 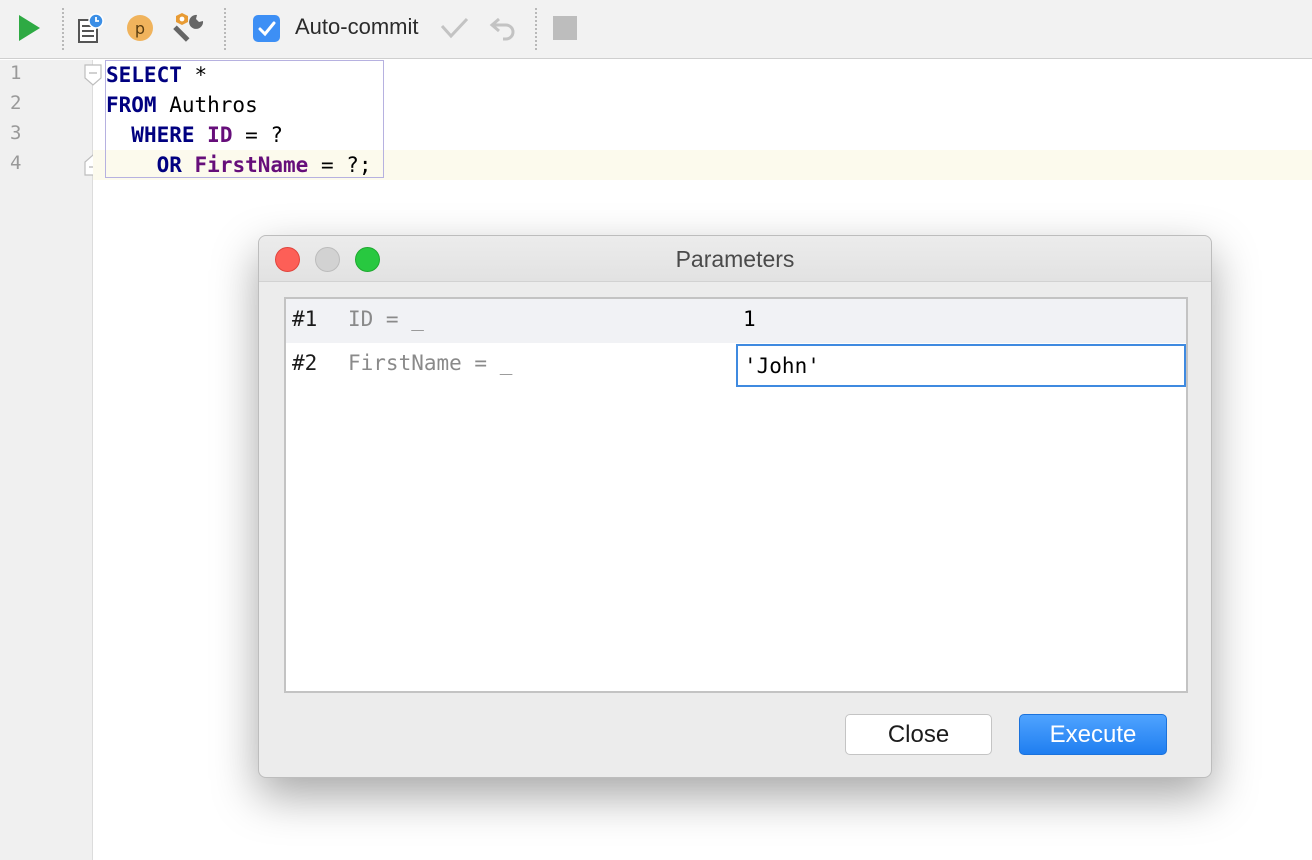 What do you see at coordinates (961, 365) in the screenshot?
I see `param-value-input` at bounding box center [961, 365].